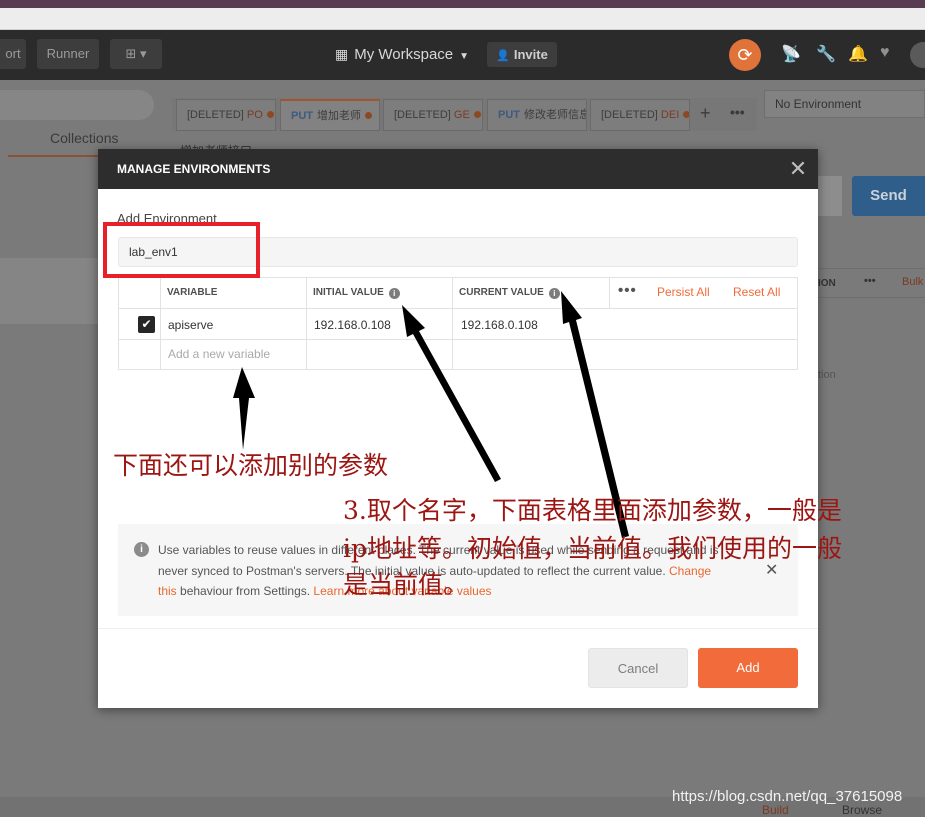  I want to click on column-header-variable: VARIABLE, so click(192, 292).